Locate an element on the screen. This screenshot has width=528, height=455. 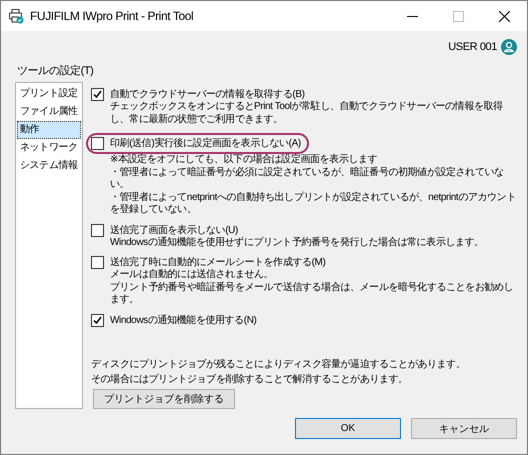
option-label: 送信完了時に自動的にメールシートを作成する(M) is located at coordinates (218, 262).